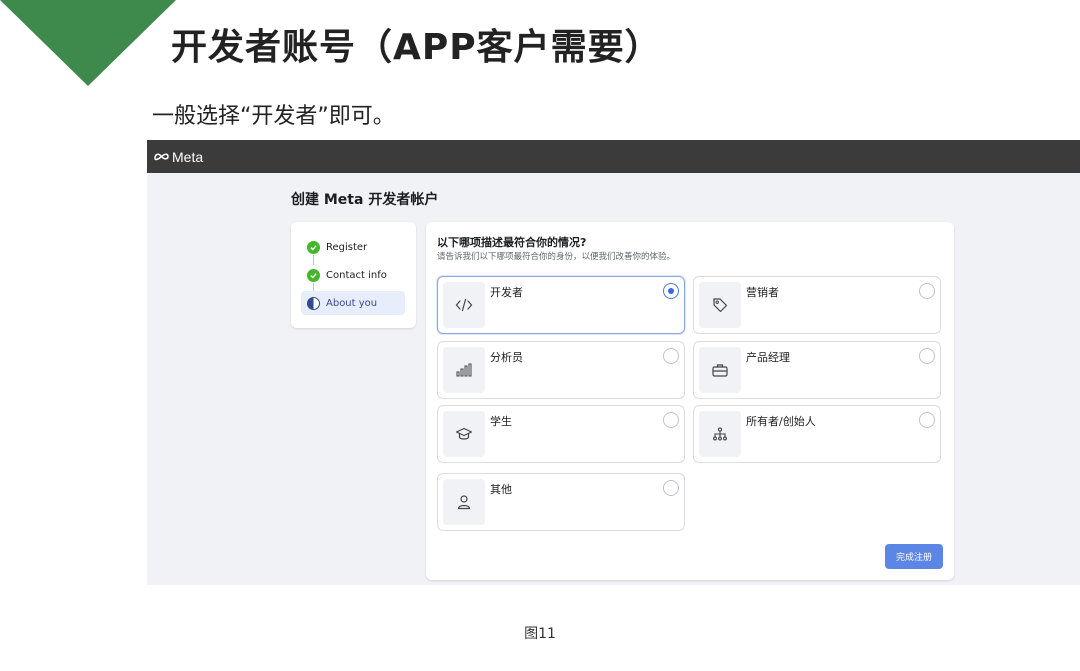 The width and height of the screenshot is (1080, 671). What do you see at coordinates (561, 370) in the screenshot?
I see `option-analyst: 分析员` at bounding box center [561, 370].